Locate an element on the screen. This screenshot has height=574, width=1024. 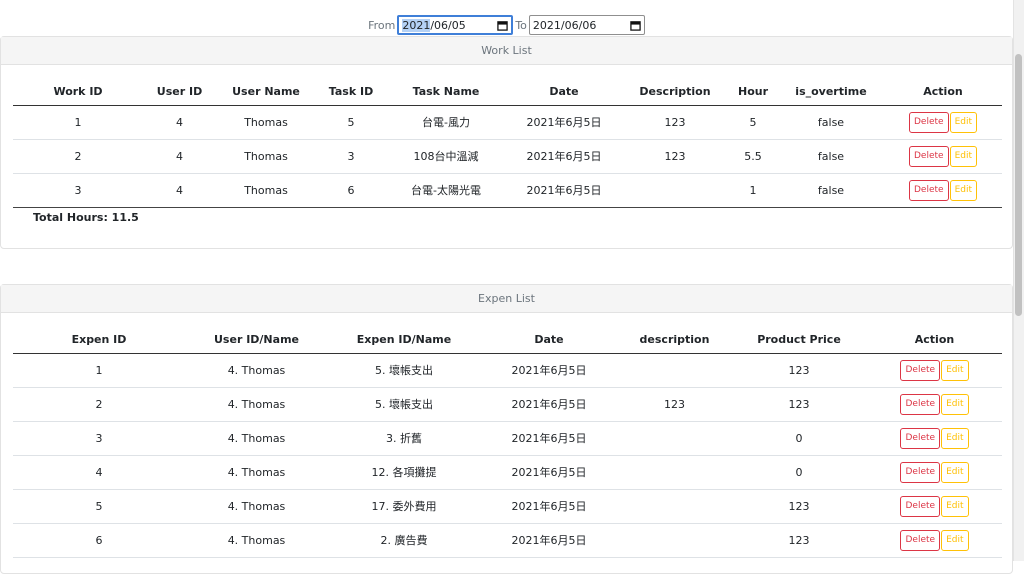
work-cell-work-id: 3 is located at coordinates (78, 190).